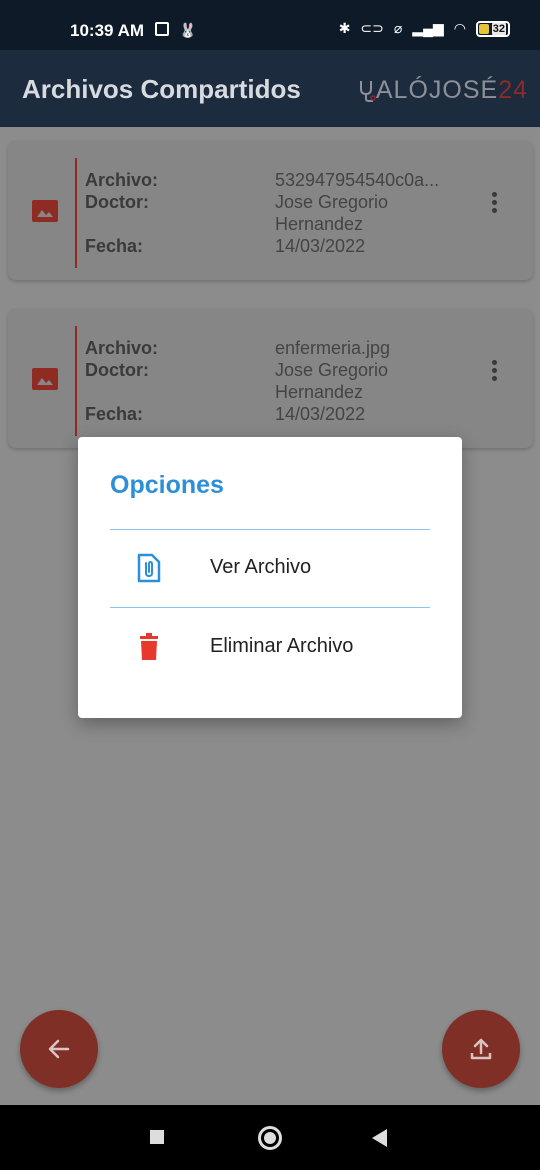  I want to click on upload-button, so click(481, 1049).